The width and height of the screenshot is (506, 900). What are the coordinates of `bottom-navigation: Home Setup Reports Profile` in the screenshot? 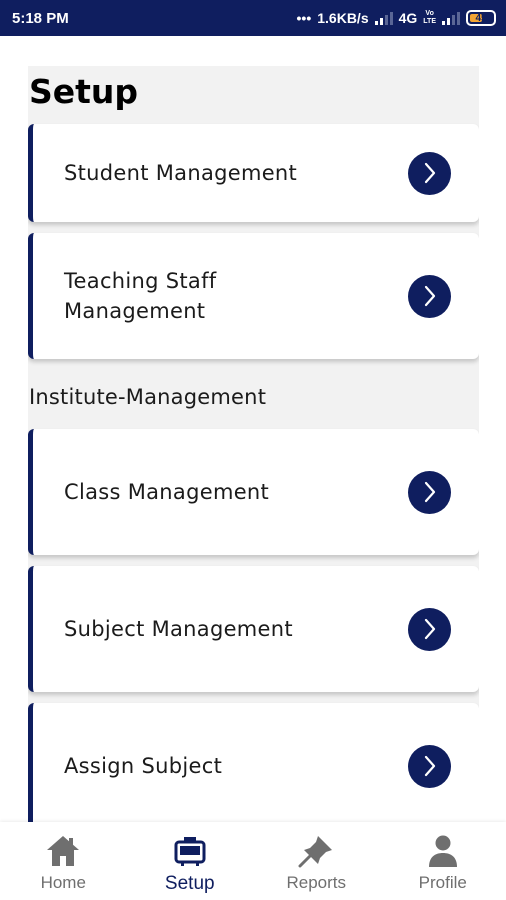 It's located at (253, 861).